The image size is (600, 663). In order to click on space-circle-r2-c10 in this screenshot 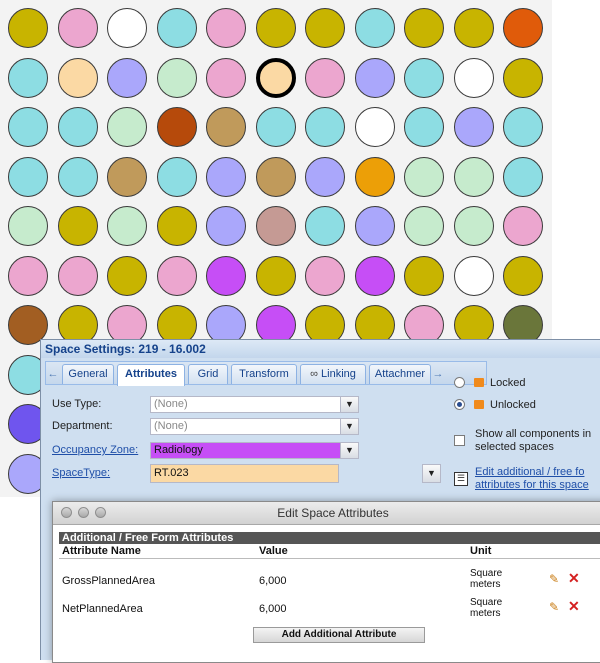, I will do `click(473, 77)`.